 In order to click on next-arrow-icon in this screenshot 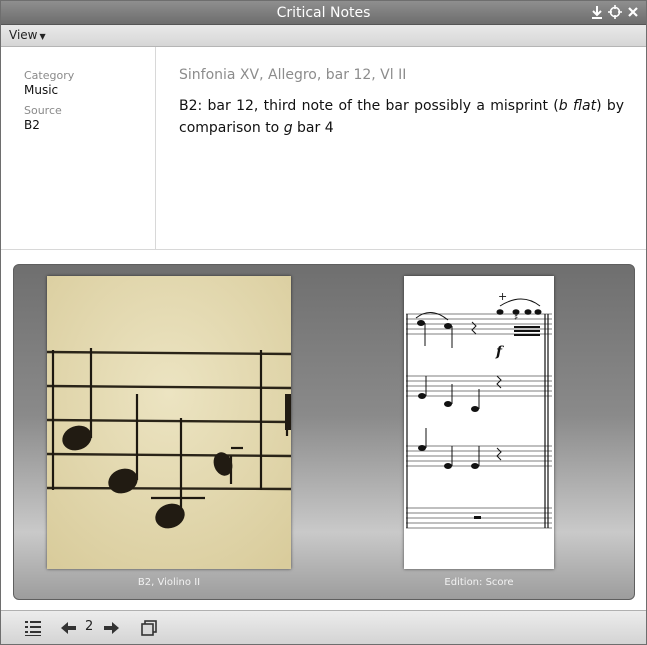, I will do `click(111, 628)`.